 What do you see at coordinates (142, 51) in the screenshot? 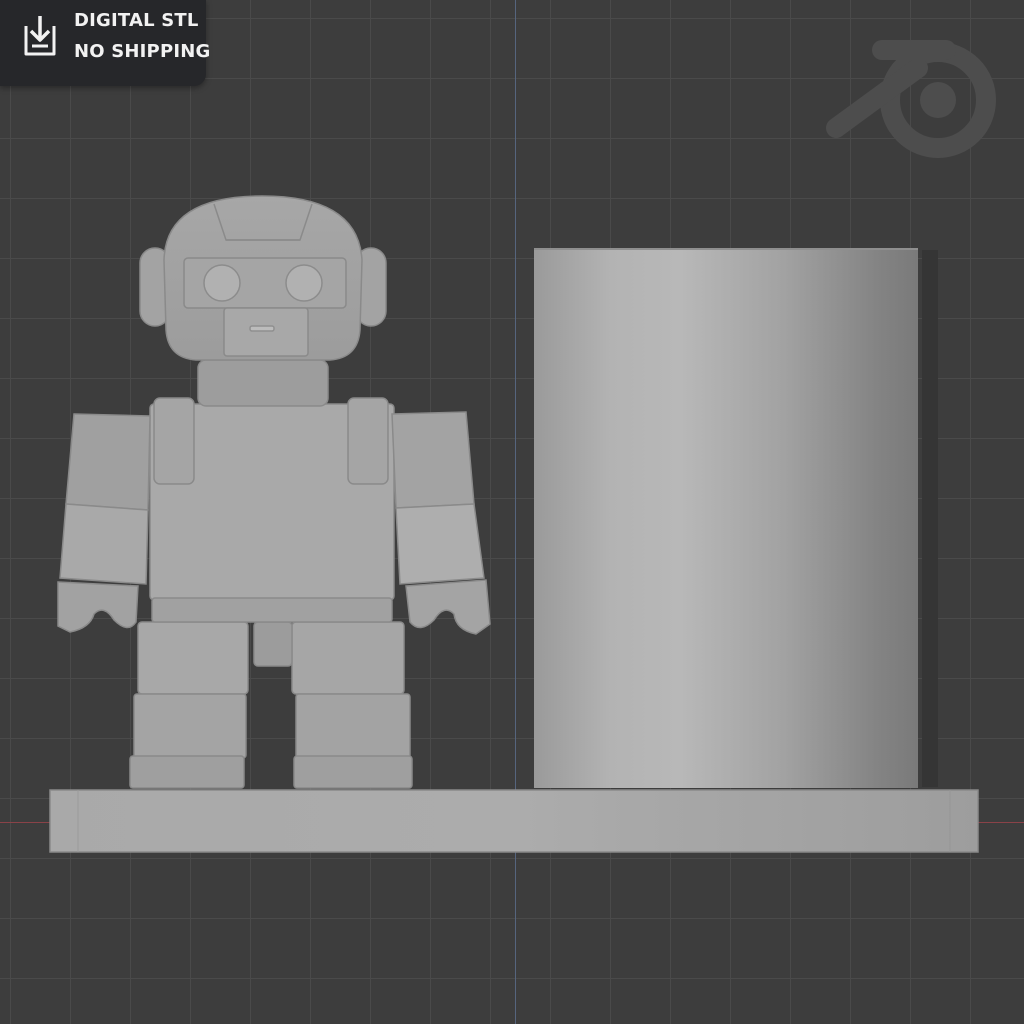
I see `badge-subtitle: NO SHIPPING` at bounding box center [142, 51].